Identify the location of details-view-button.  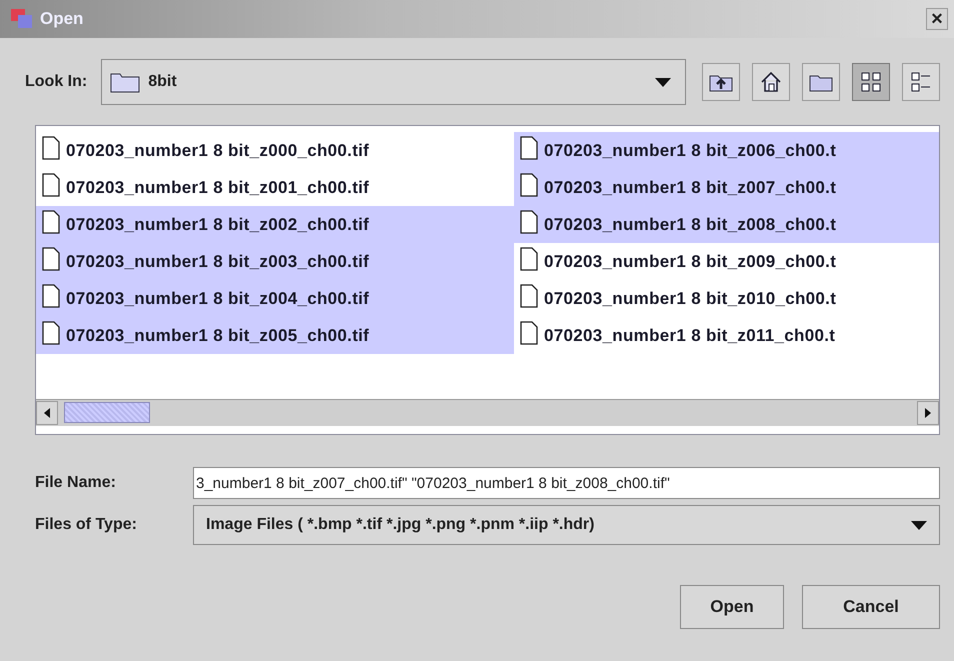
(921, 82).